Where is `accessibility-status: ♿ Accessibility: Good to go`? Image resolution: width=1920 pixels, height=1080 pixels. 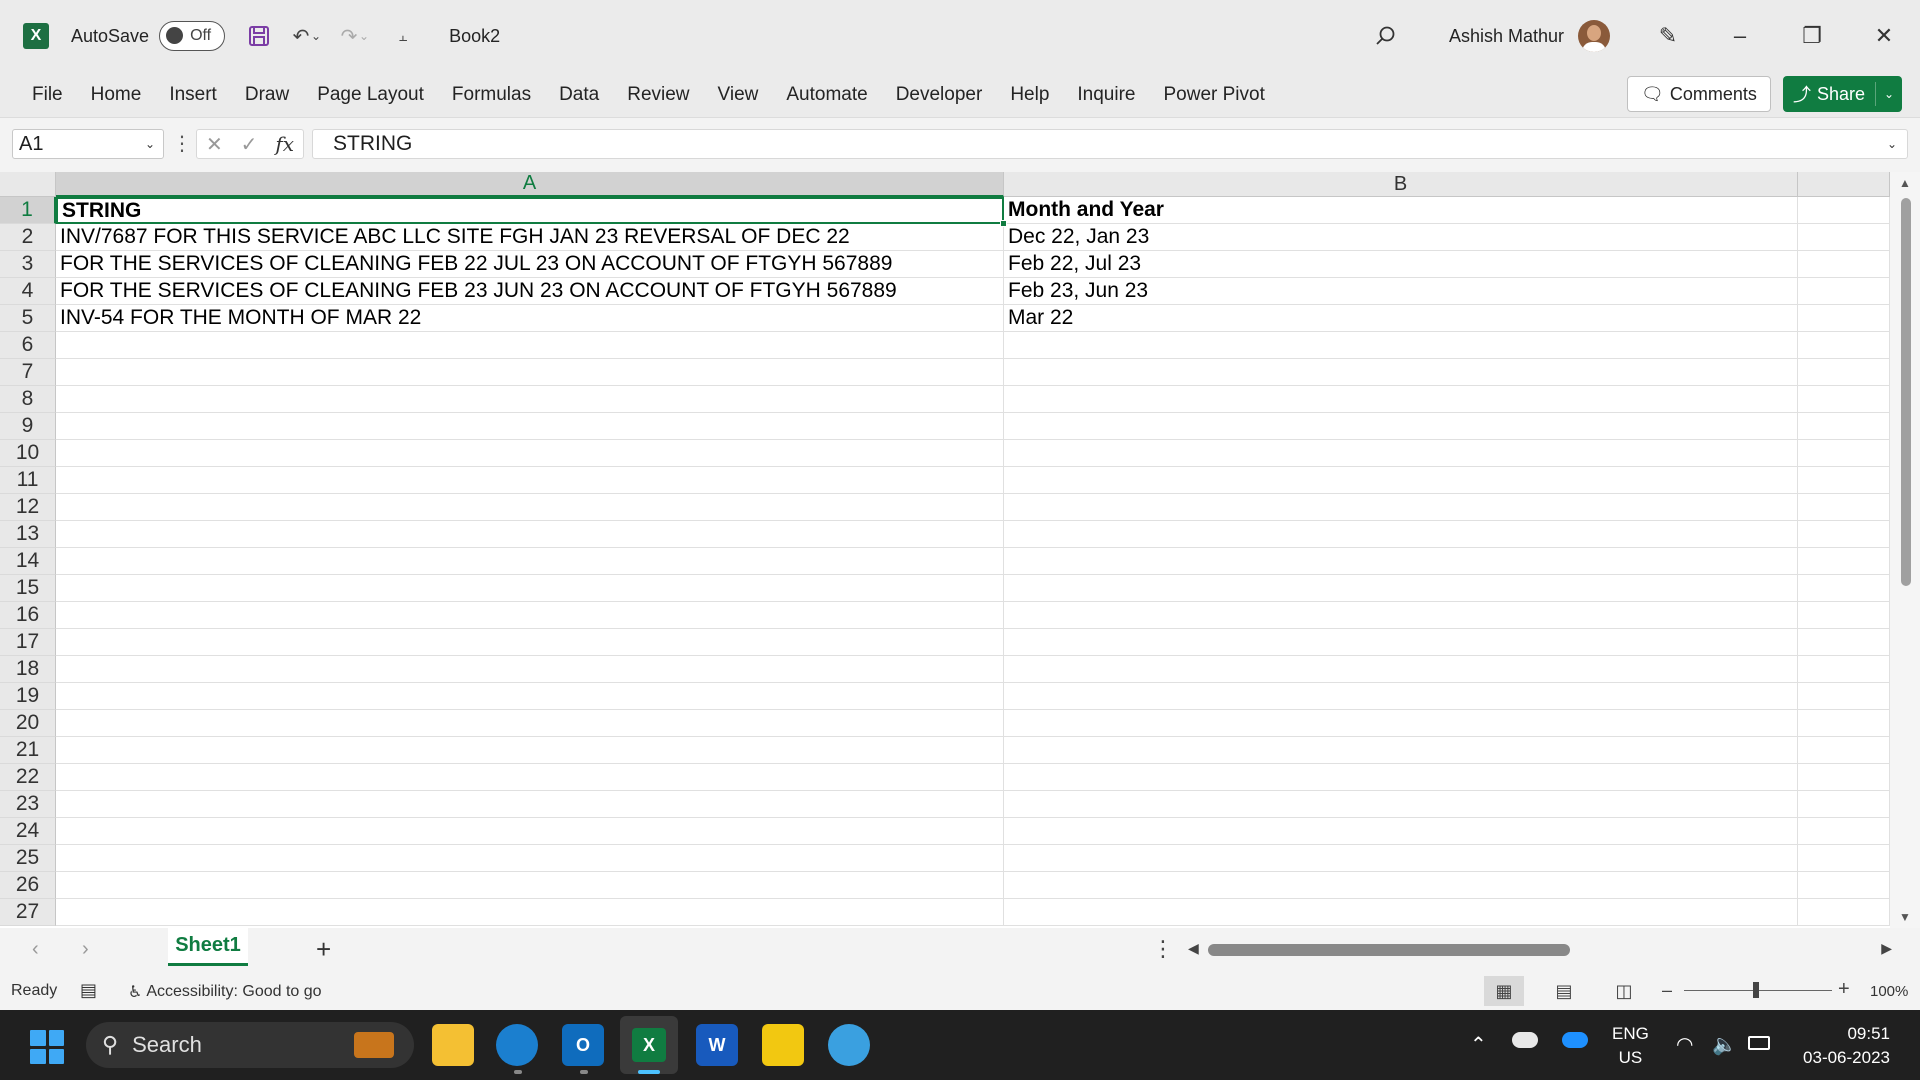 accessibility-status: ♿ Accessibility: Good to go is located at coordinates (225, 992).